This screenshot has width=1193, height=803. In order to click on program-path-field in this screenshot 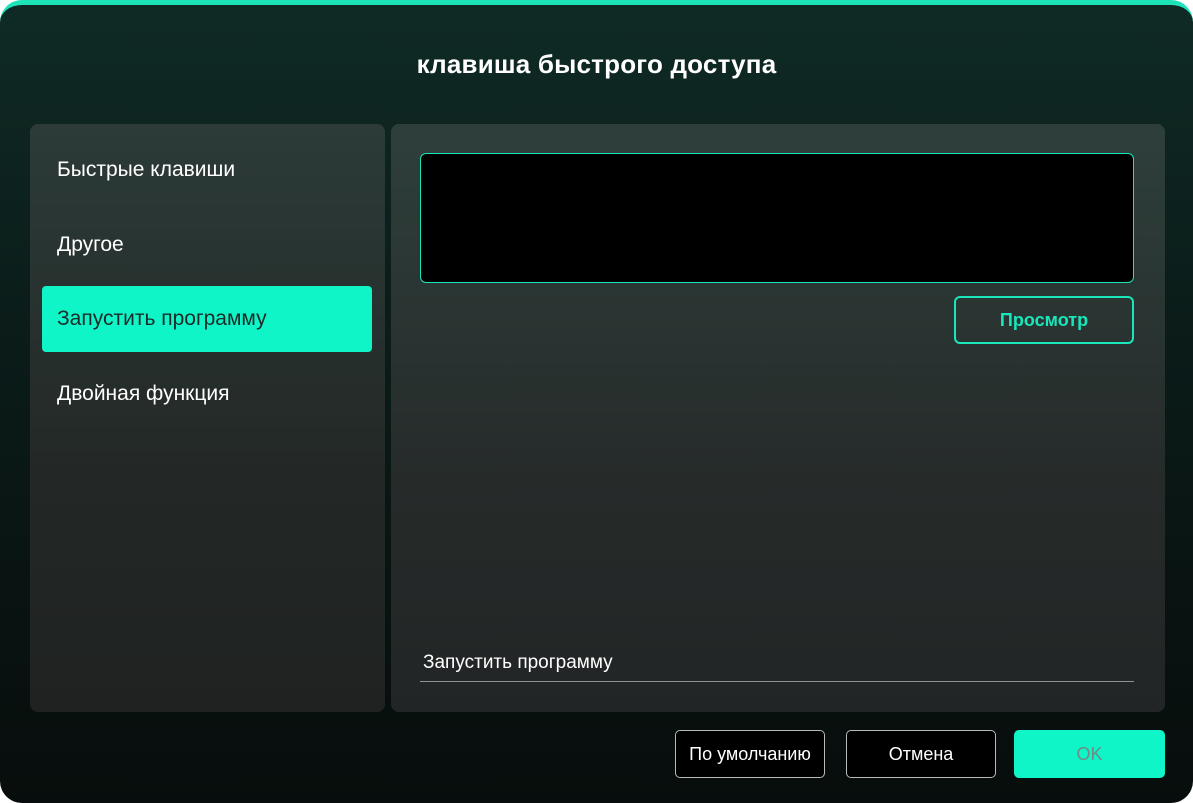, I will do `click(777, 218)`.